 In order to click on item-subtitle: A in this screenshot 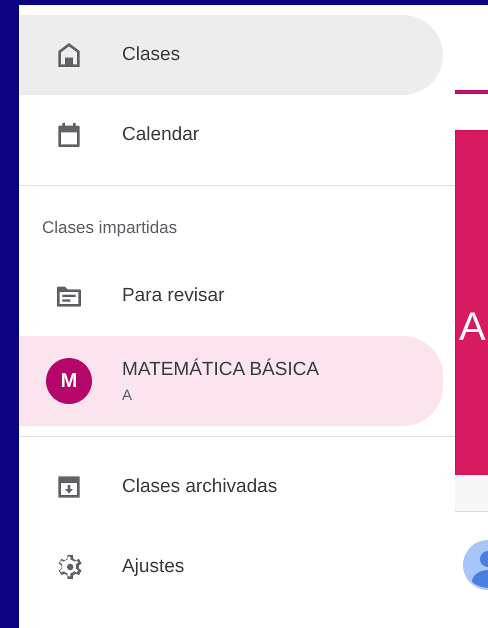, I will do `click(128, 395)`.